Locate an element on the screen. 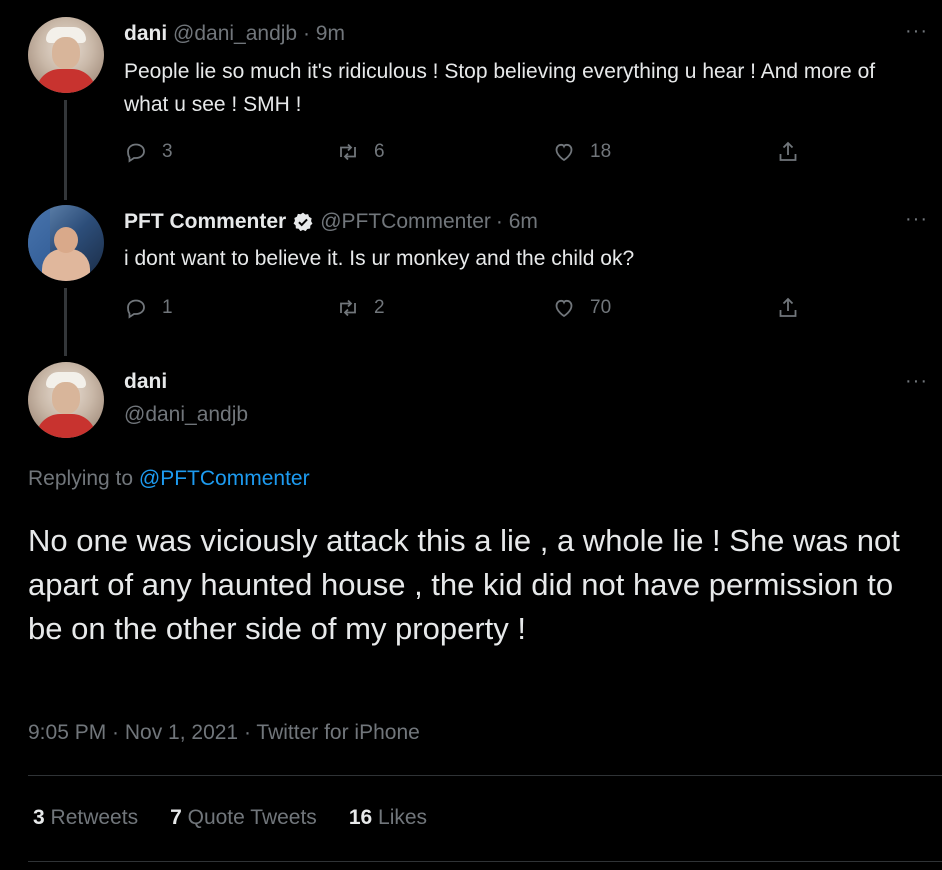 The image size is (942, 870). author-name: PFT Commenter is located at coordinates (205, 222).